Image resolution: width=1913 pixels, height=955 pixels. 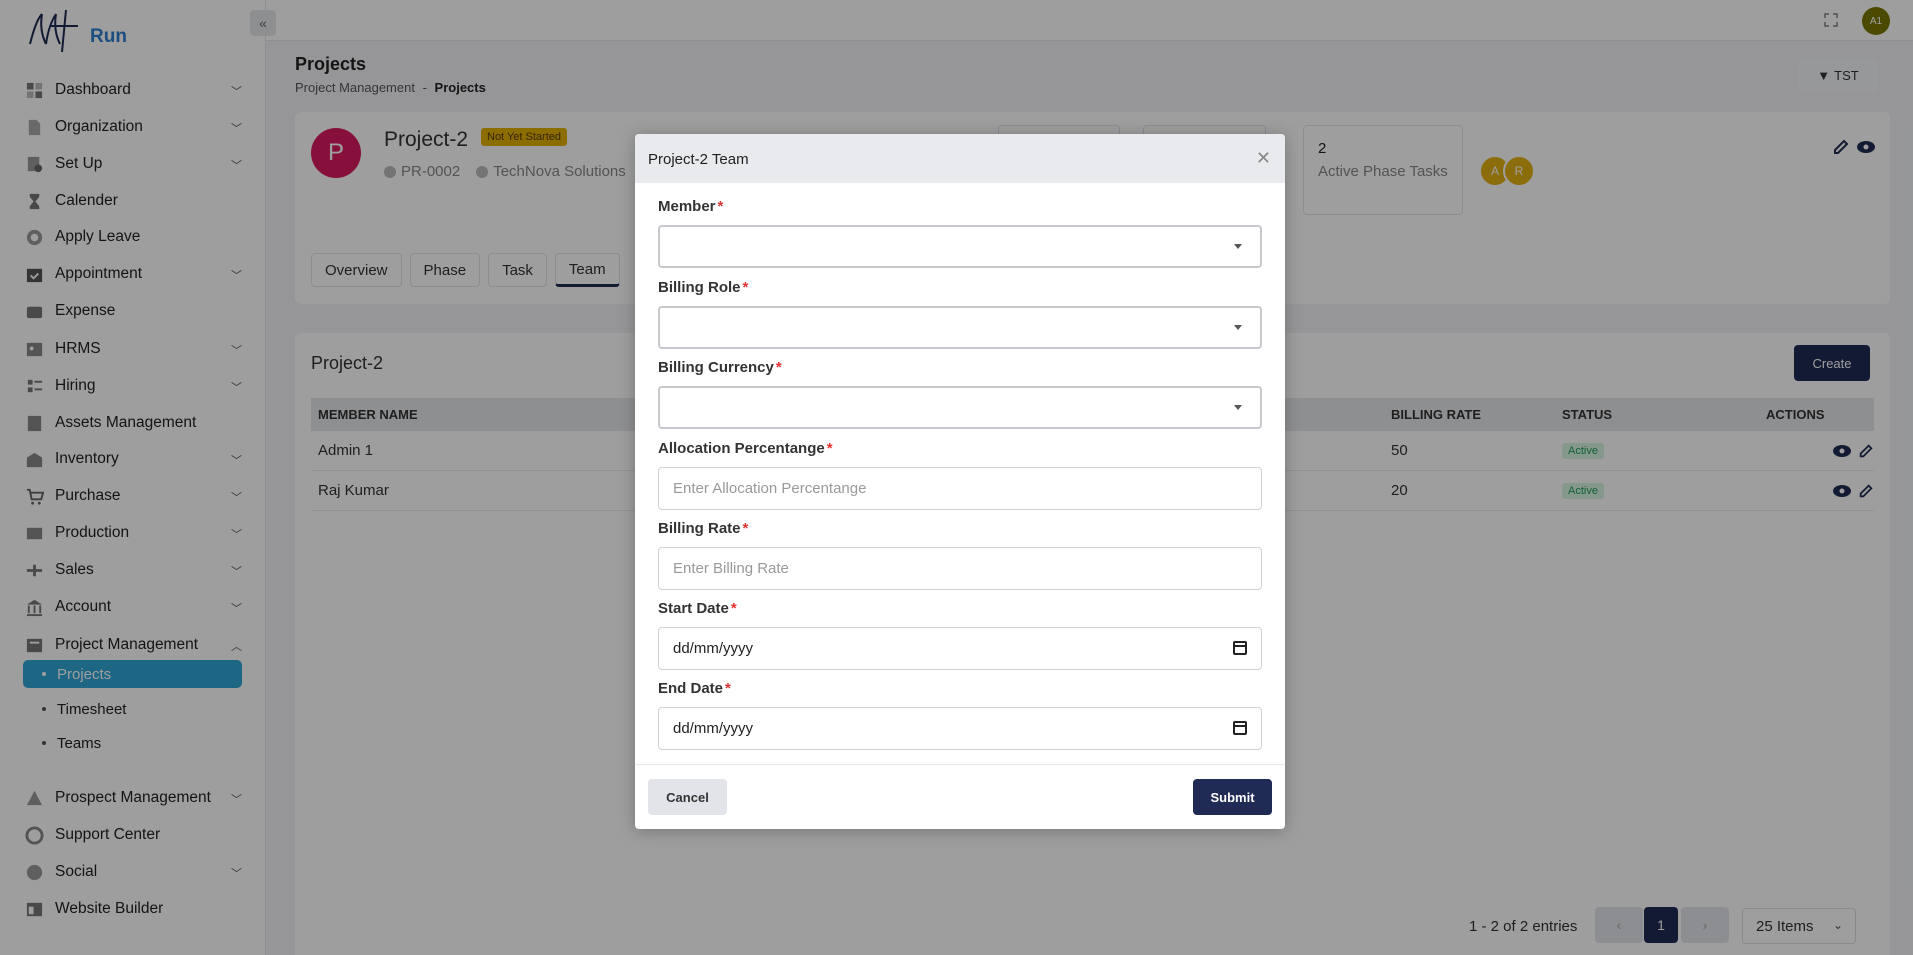 I want to click on submit-button: Submit, so click(x=1232, y=797).